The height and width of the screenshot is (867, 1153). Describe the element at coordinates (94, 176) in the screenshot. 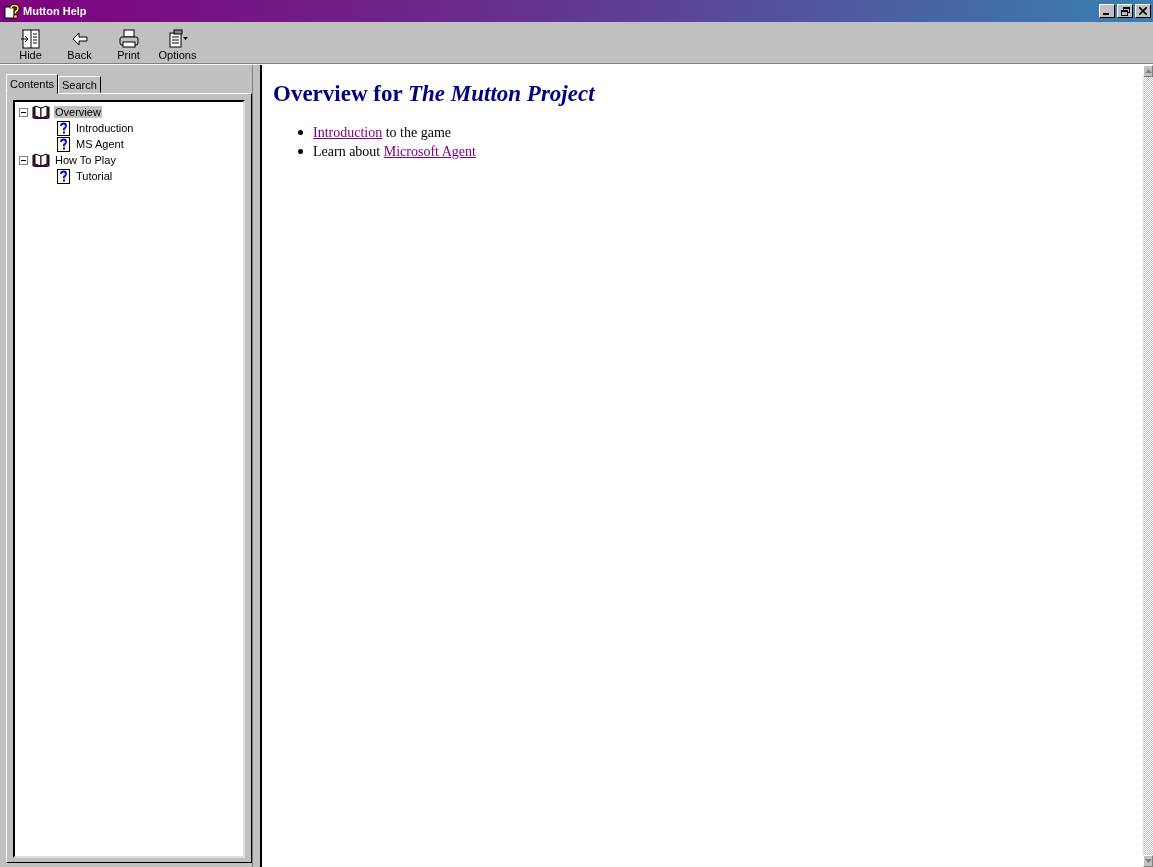

I see `tree-item: Tutorial` at that location.